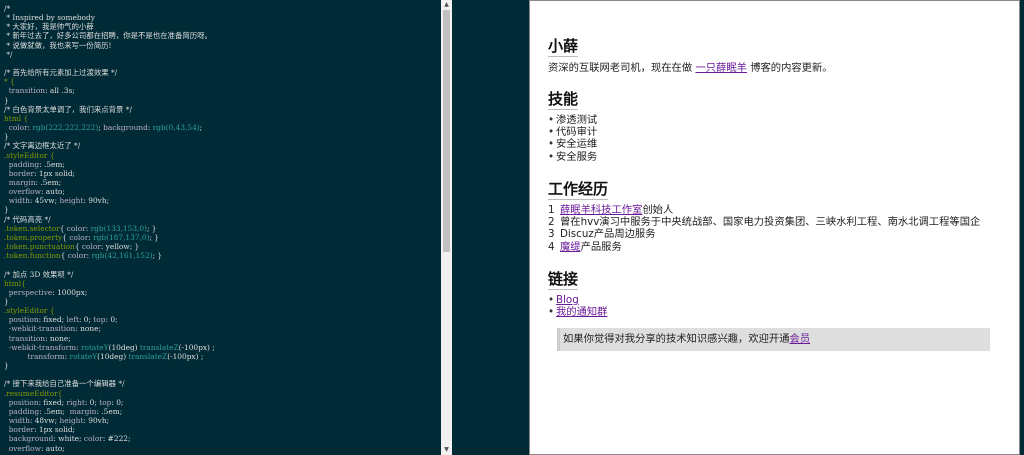  I want to click on code-token: /* 接下来我给自己准备一个编辑器 */, so click(64, 384).